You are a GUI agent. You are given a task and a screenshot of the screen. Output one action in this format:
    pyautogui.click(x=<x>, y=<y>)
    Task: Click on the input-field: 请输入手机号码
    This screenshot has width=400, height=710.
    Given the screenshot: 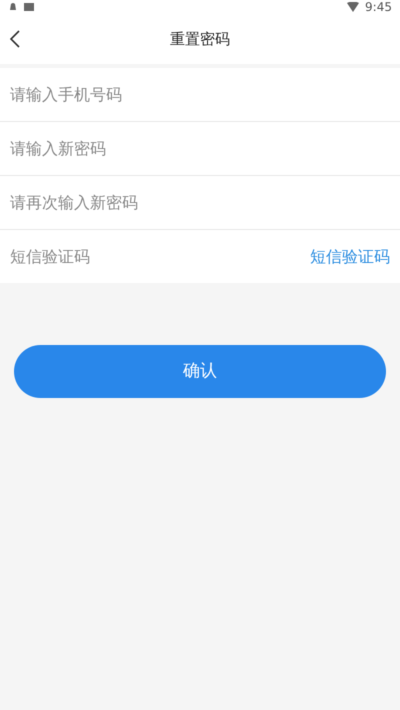 What is the action you would take?
    pyautogui.click(x=200, y=94)
    